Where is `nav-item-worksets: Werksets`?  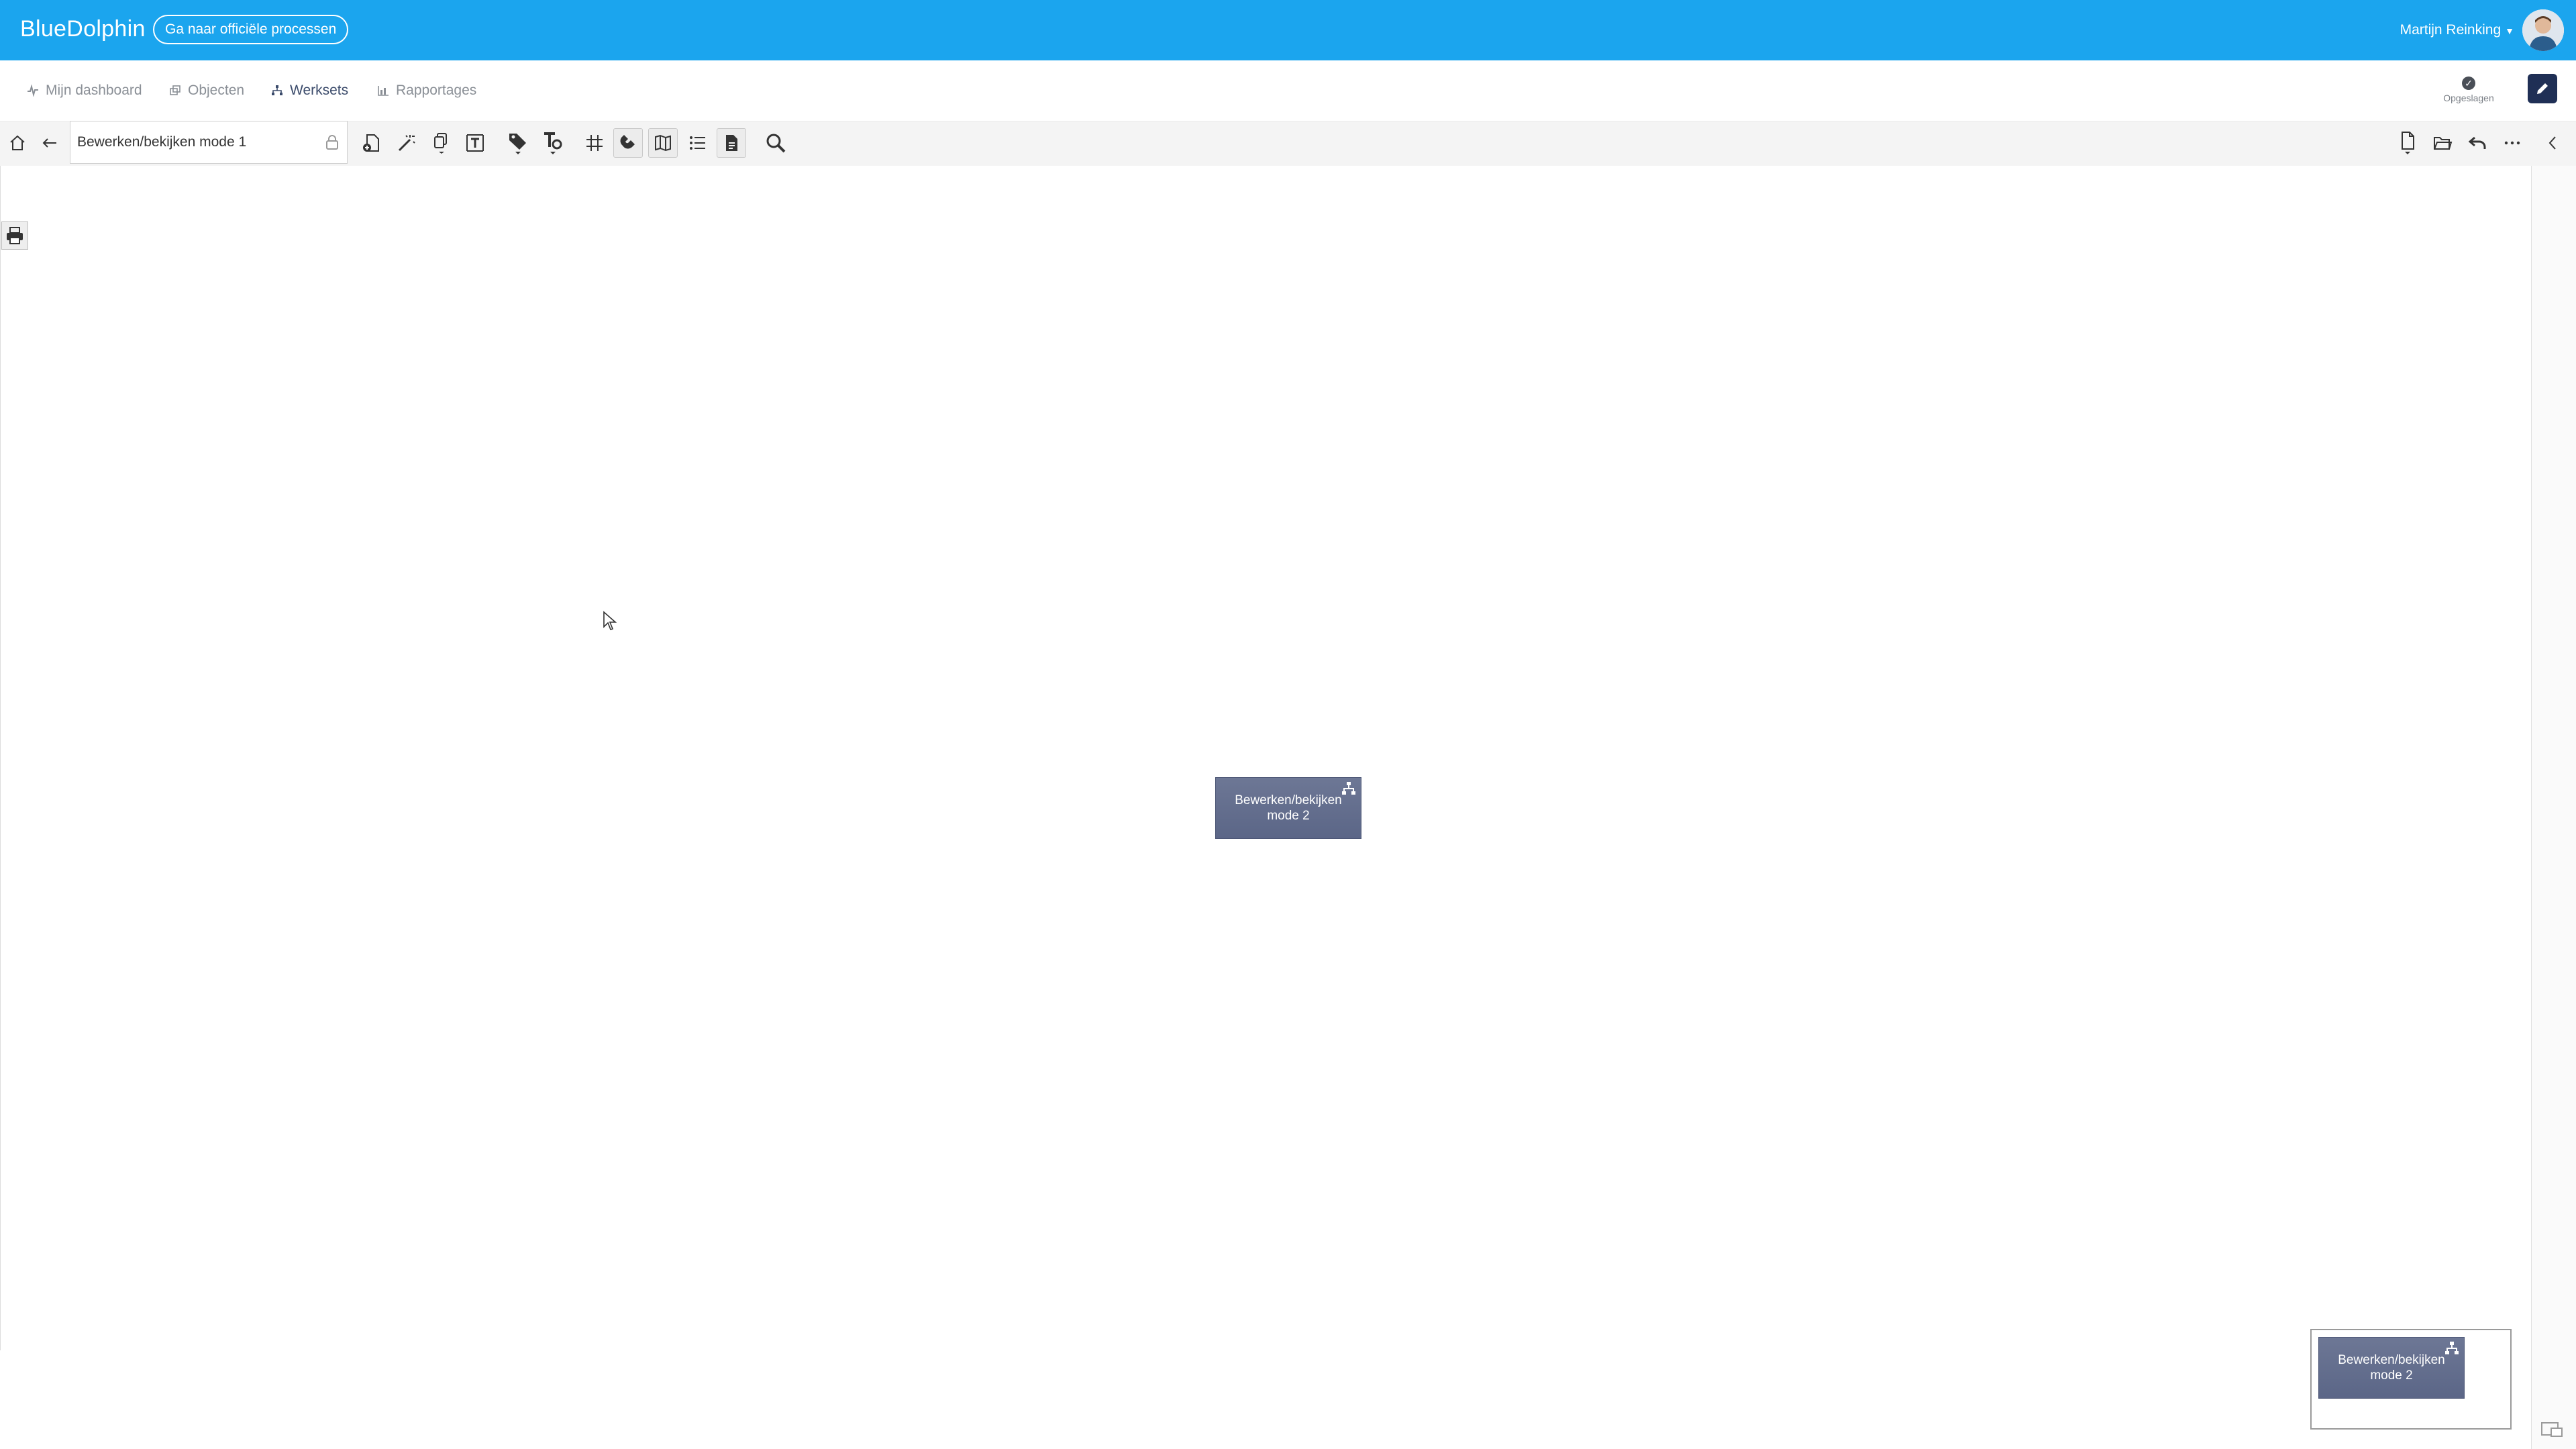
nav-item-worksets: Werksets is located at coordinates (309, 91).